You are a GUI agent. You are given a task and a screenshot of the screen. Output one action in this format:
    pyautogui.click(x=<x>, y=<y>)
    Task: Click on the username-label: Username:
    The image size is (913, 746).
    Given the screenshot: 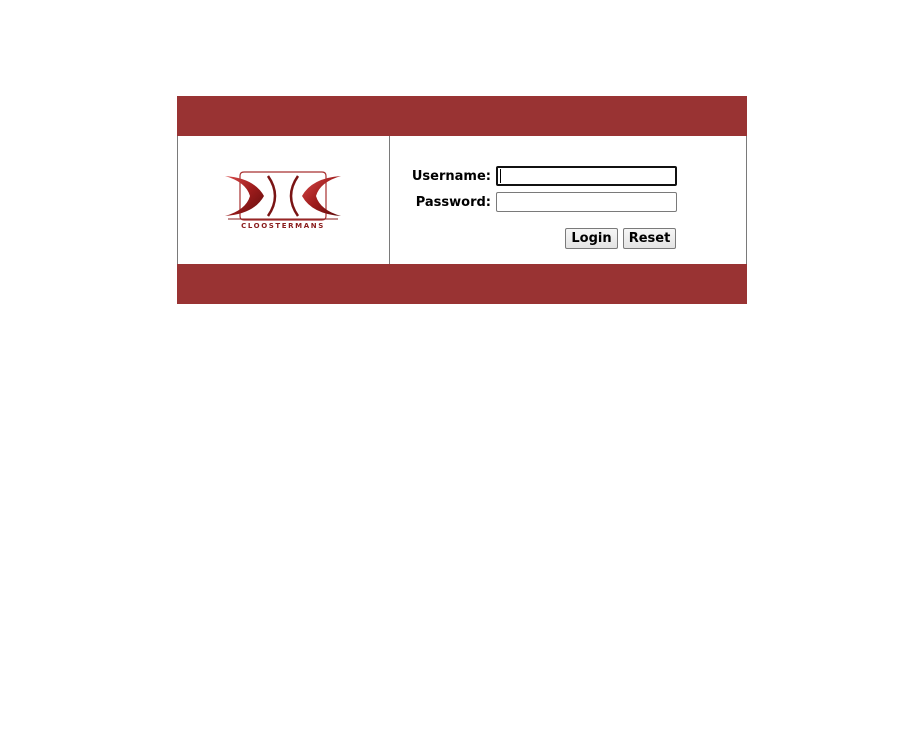 What is the action you would take?
    pyautogui.click(x=451, y=176)
    